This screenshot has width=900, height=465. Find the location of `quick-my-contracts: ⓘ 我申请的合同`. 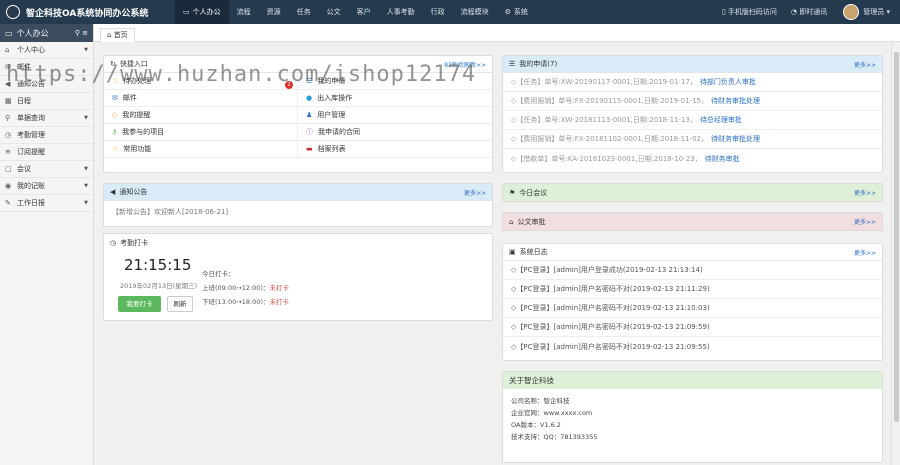

quick-my-contracts: ⓘ 我申请的合同 is located at coordinates (395, 132).